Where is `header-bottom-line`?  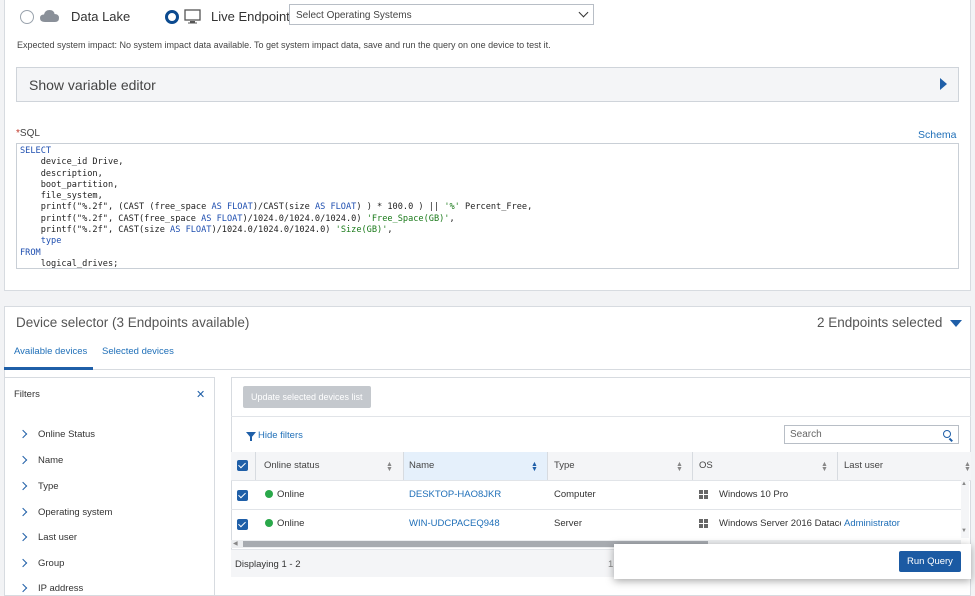 header-bottom-line is located at coordinates (601, 480).